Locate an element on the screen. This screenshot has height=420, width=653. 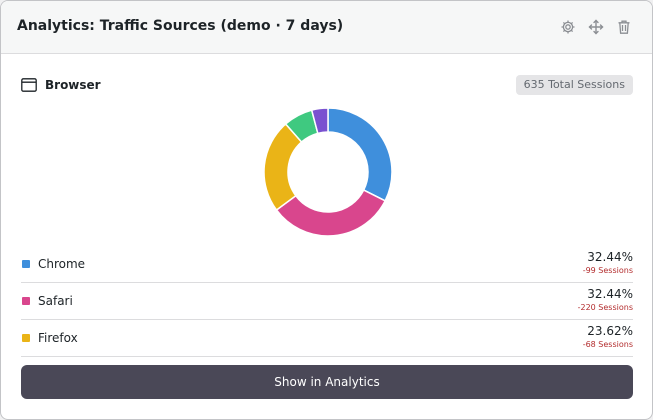
legend-label: Safari is located at coordinates (55, 301).